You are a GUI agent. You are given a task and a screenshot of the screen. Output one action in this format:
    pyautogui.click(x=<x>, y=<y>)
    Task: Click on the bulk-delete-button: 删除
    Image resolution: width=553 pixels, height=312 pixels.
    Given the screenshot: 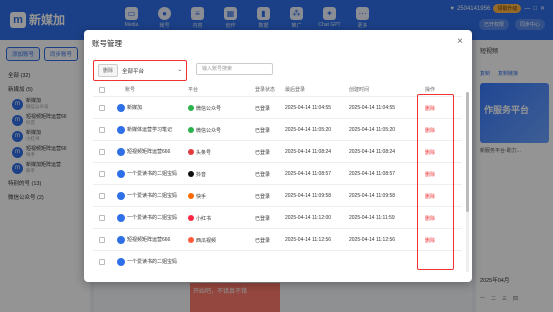 What is the action you would take?
    pyautogui.click(x=108, y=70)
    